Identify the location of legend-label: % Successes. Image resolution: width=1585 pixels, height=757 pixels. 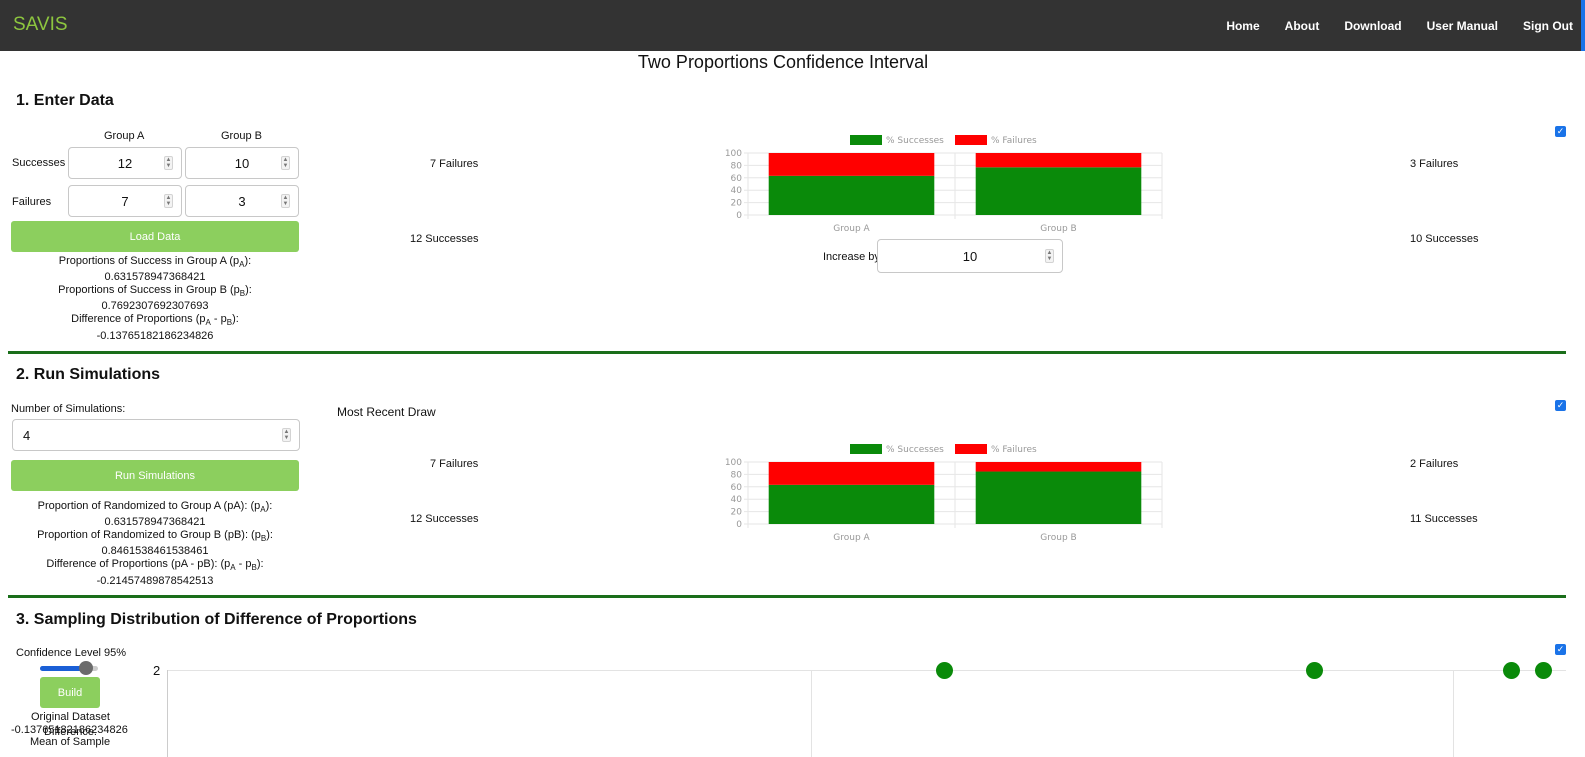
(915, 450).